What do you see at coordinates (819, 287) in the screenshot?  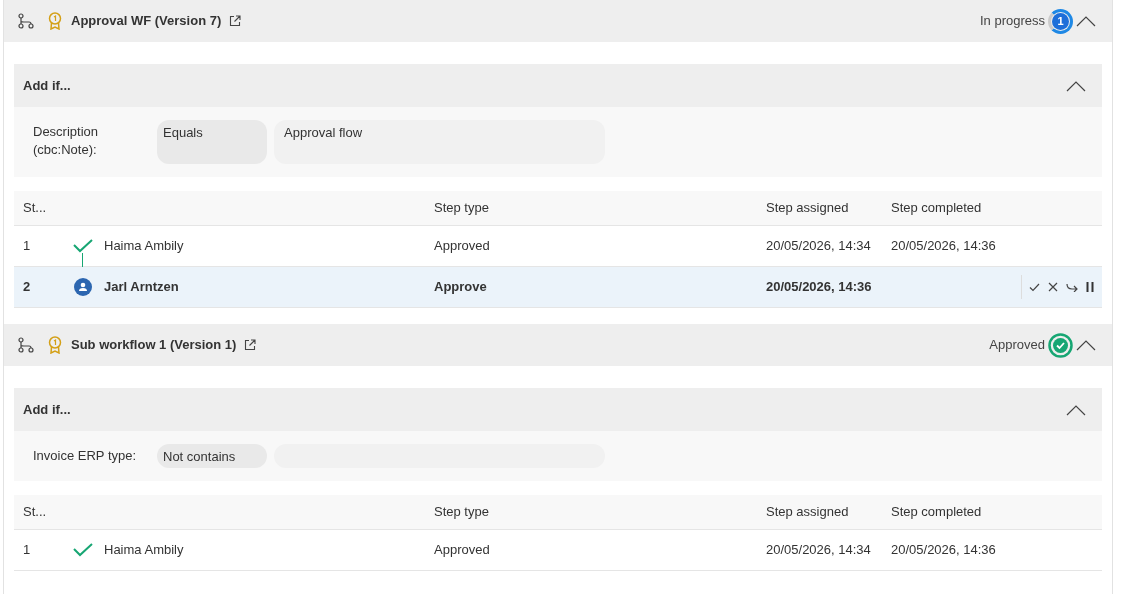 I see `assigned-time: 20/05/2026, 14:36` at bounding box center [819, 287].